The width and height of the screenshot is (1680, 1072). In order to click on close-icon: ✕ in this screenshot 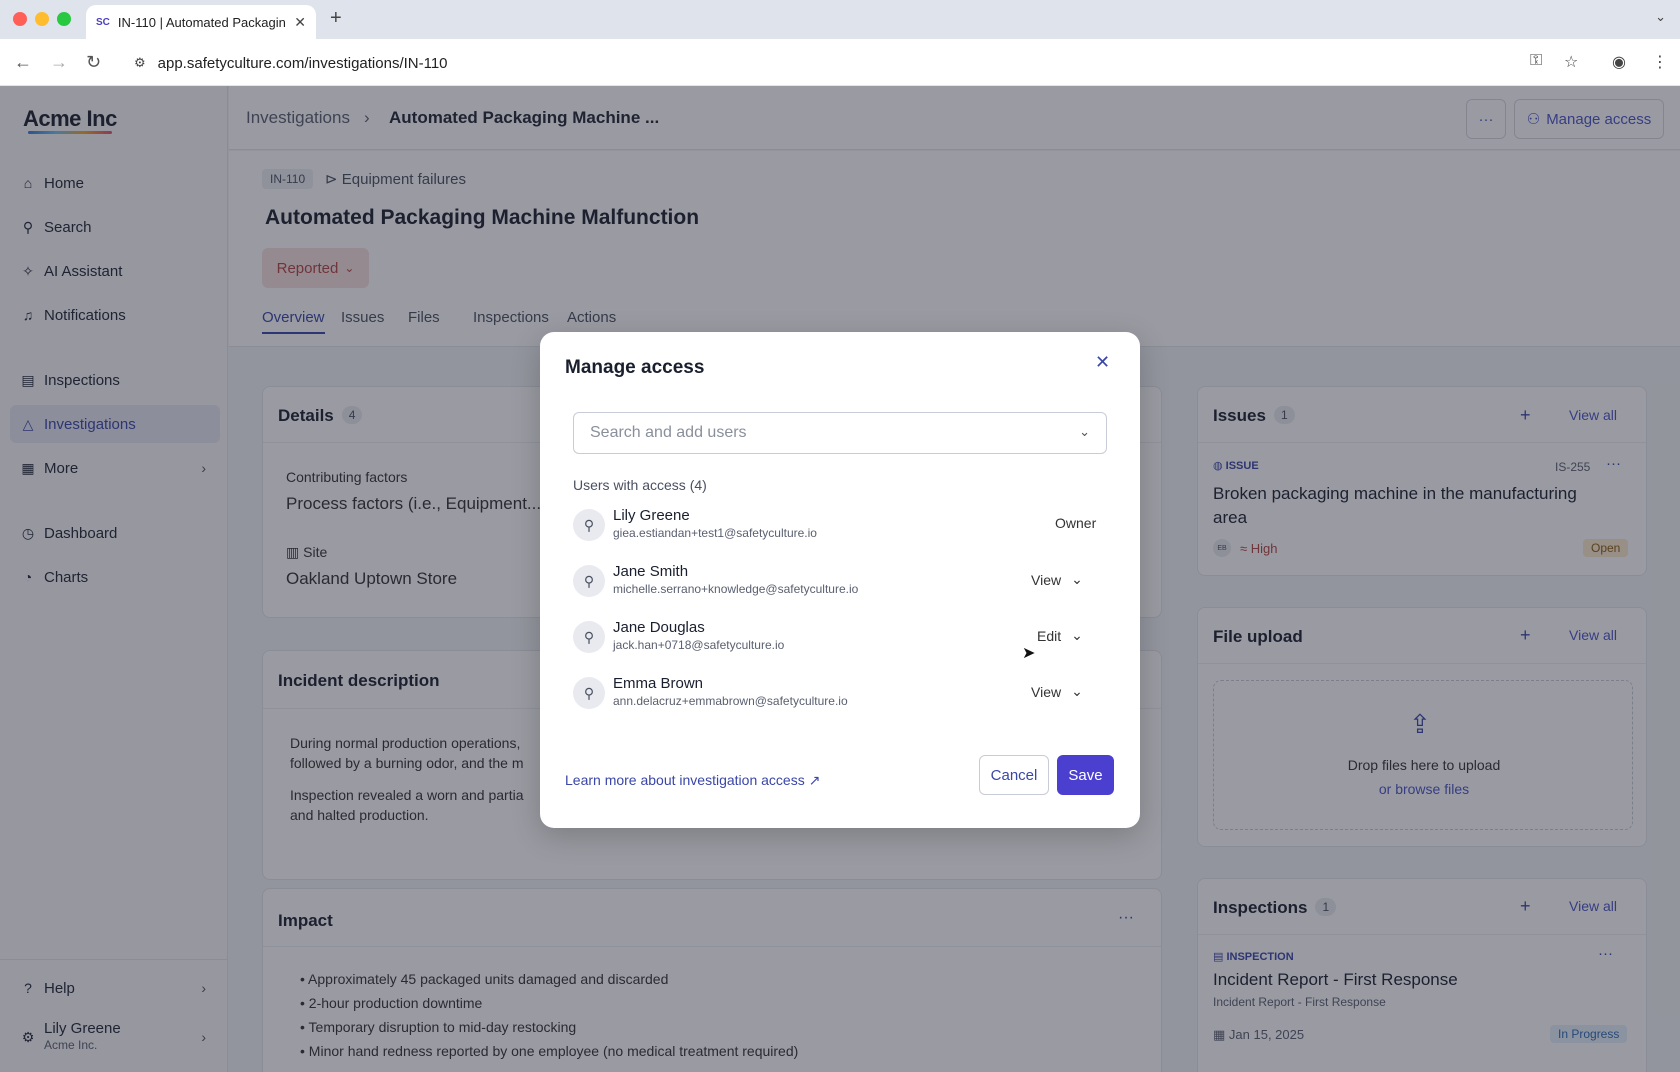, I will do `click(1102, 362)`.